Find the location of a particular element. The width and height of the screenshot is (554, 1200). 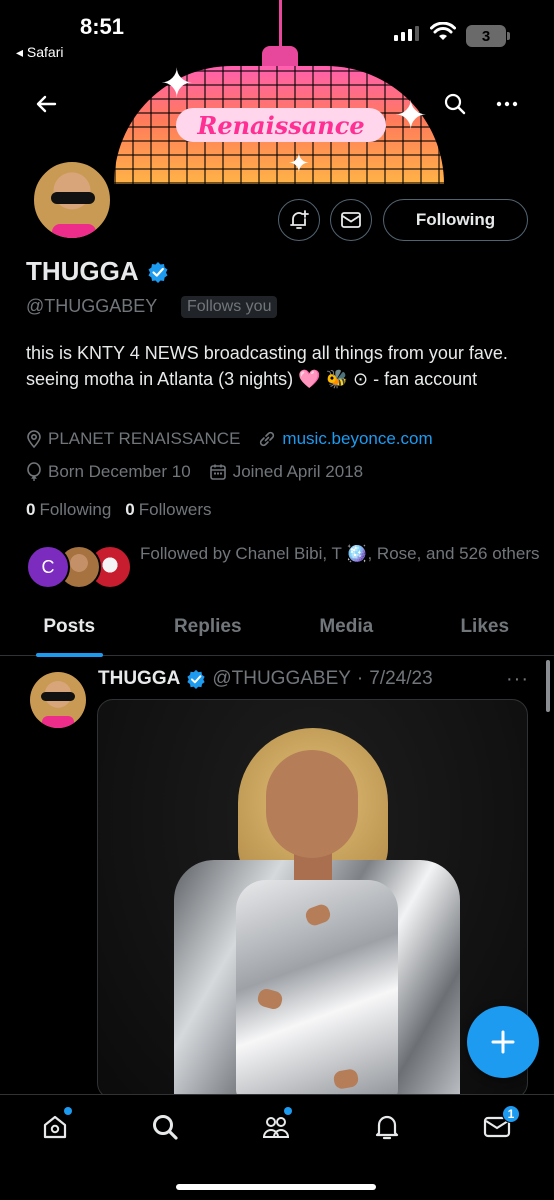

followers-count-link: 0 Followers is located at coordinates (168, 510).